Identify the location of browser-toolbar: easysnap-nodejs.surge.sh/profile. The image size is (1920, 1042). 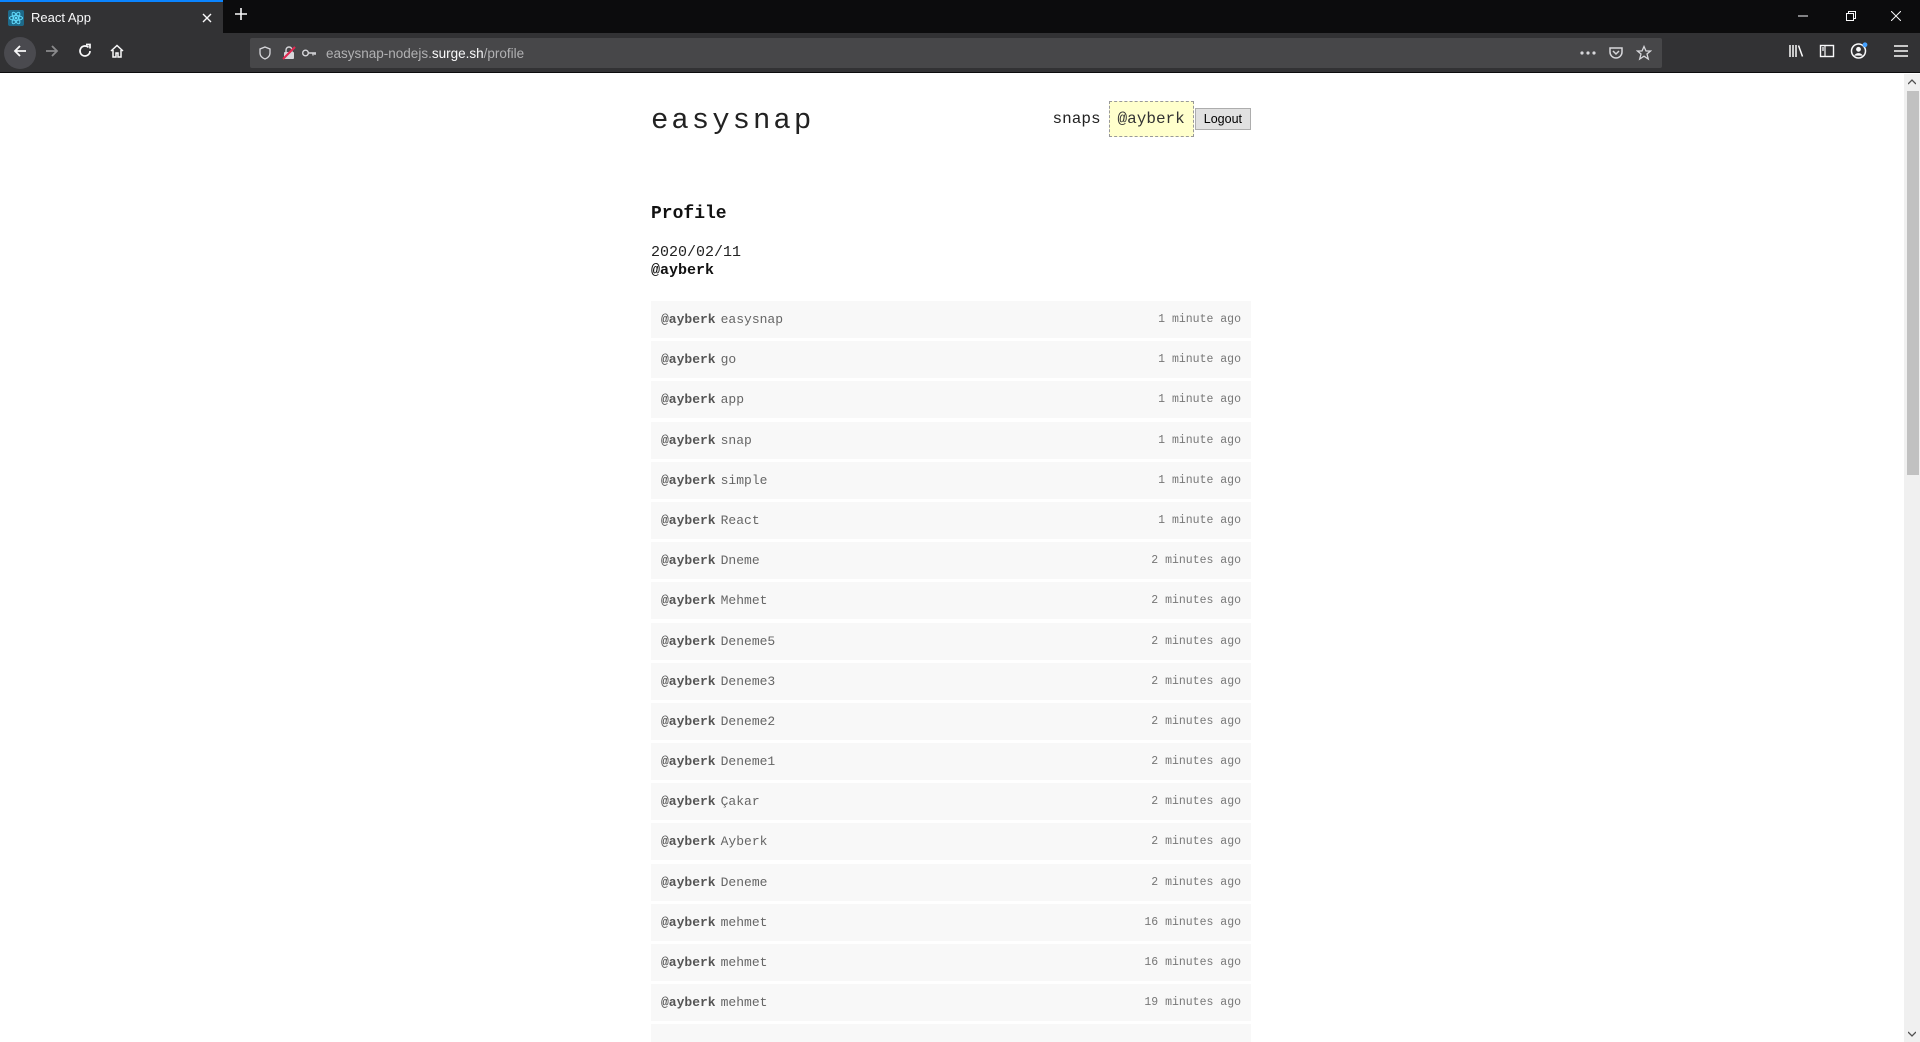
(960, 53).